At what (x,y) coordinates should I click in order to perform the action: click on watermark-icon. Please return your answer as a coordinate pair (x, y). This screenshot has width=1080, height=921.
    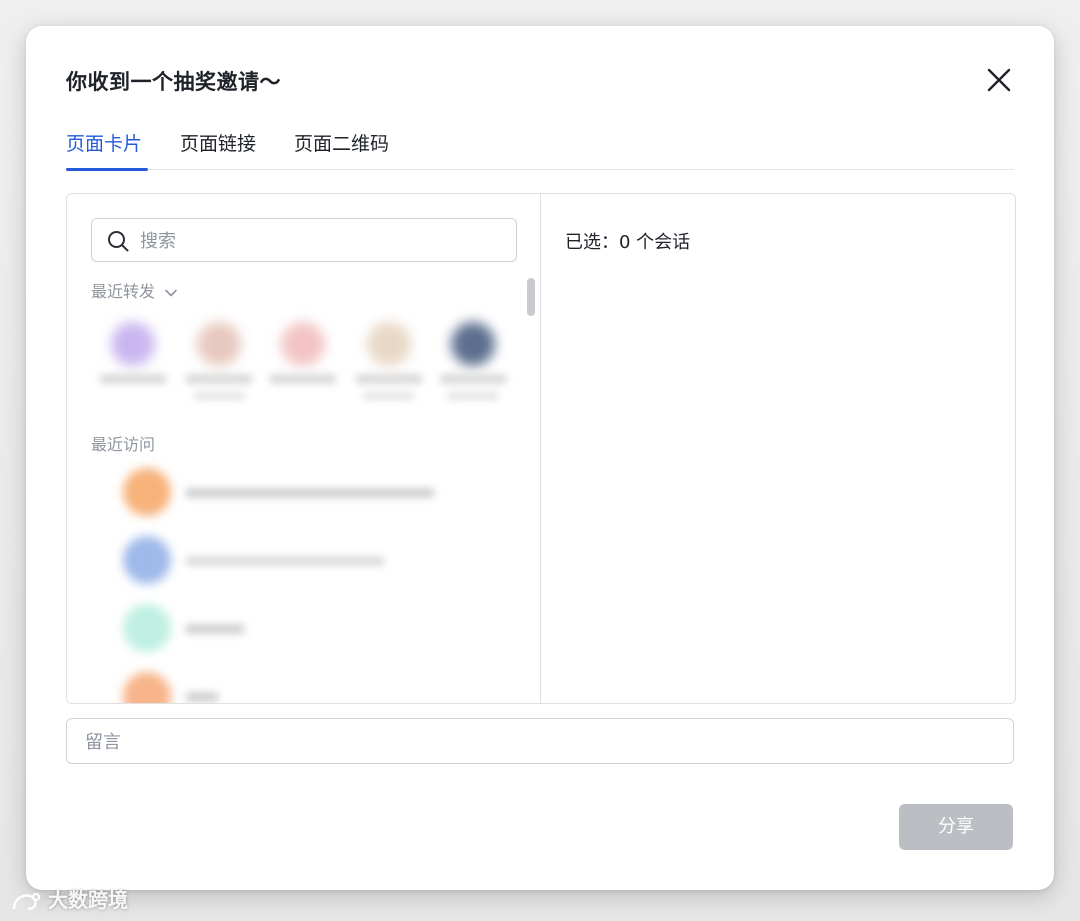
    Looking at the image, I should click on (26, 901).